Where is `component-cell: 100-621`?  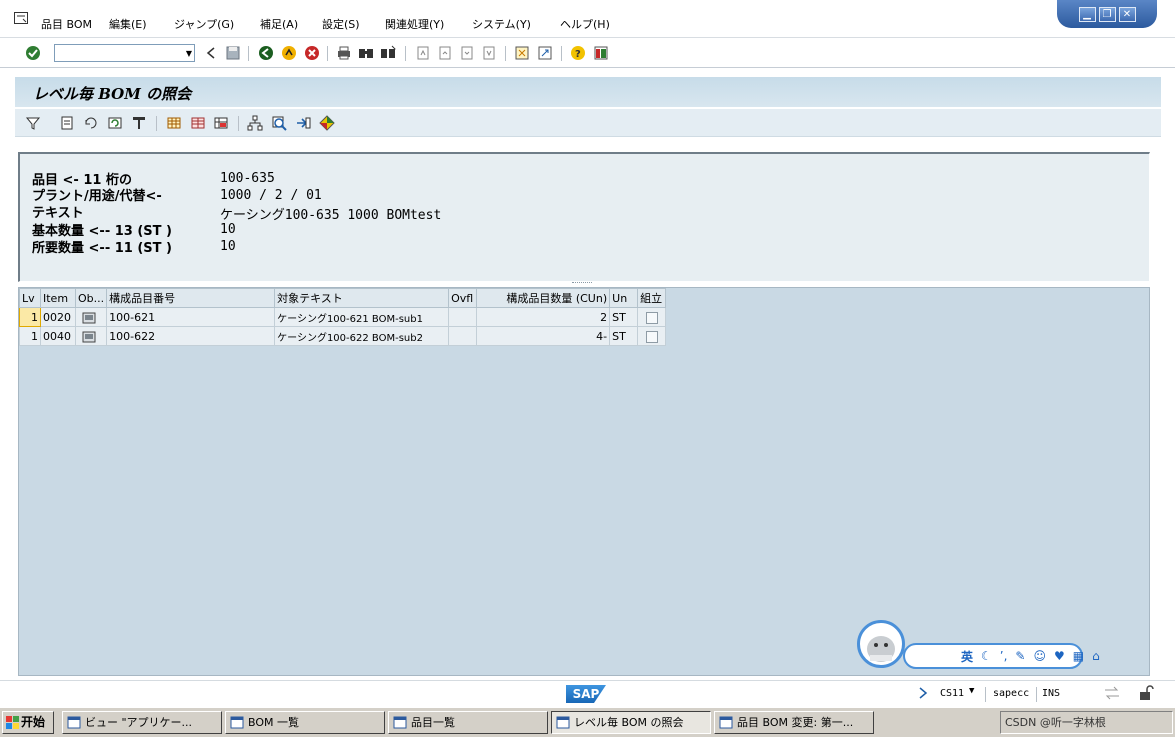 component-cell: 100-621 is located at coordinates (191, 317).